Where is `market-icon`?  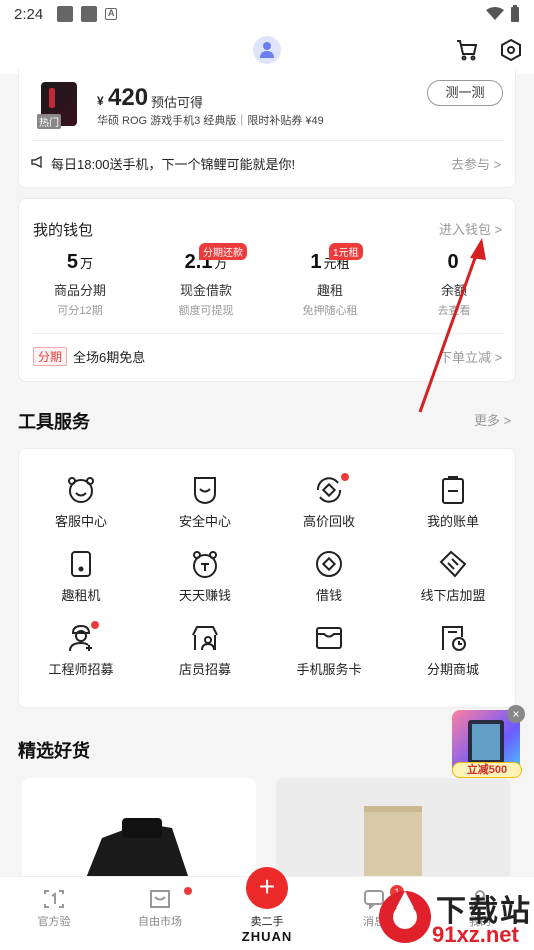
market-icon is located at coordinates (160, 899).